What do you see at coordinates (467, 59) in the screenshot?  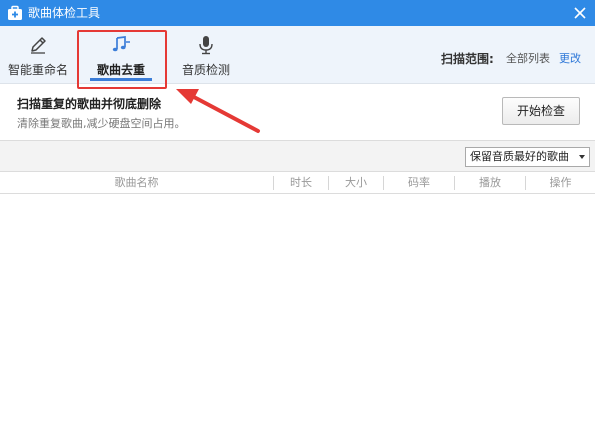 I see `scan-range-label: 扫描范围:` at bounding box center [467, 59].